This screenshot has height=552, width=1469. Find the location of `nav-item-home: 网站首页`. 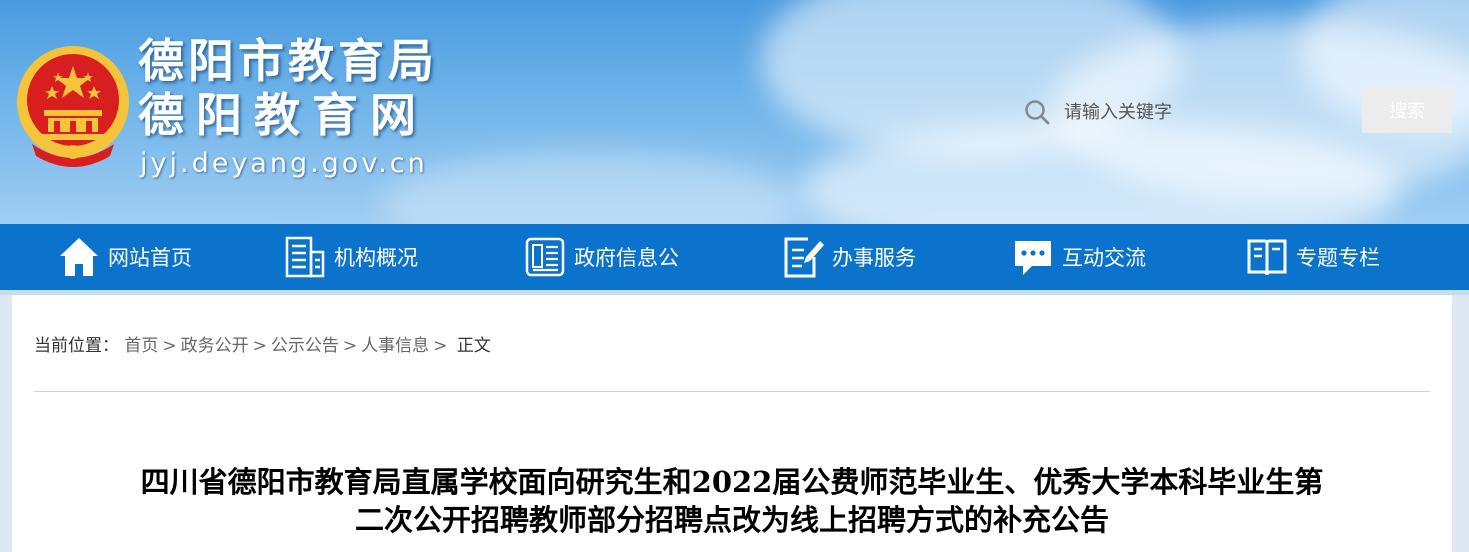

nav-item-home: 网站首页 is located at coordinates (125, 257).